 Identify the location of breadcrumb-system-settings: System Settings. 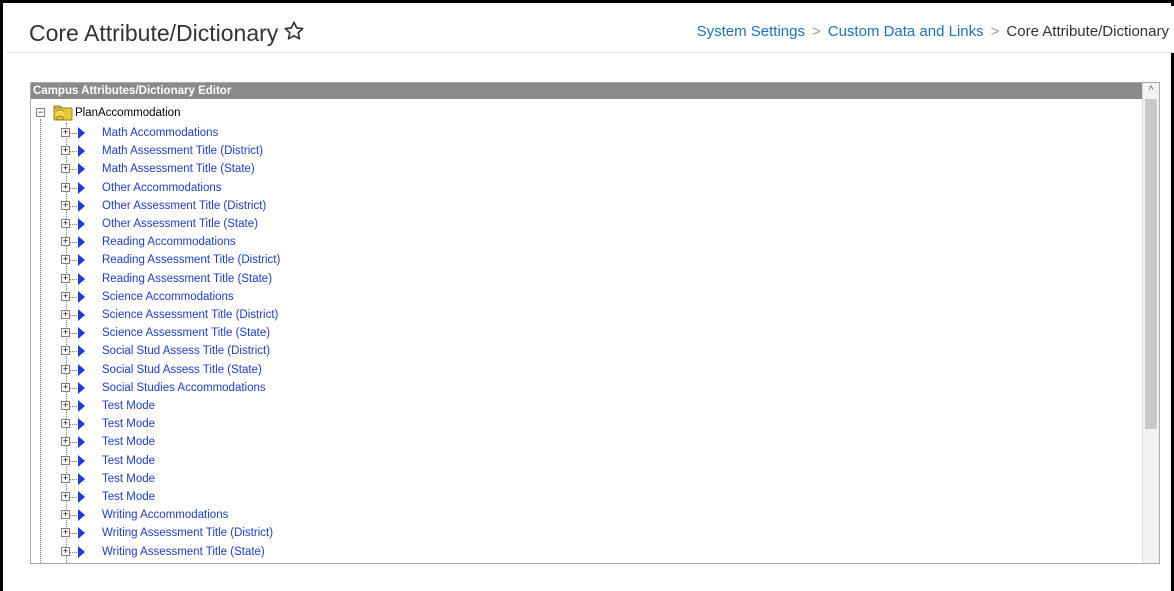
(751, 31).